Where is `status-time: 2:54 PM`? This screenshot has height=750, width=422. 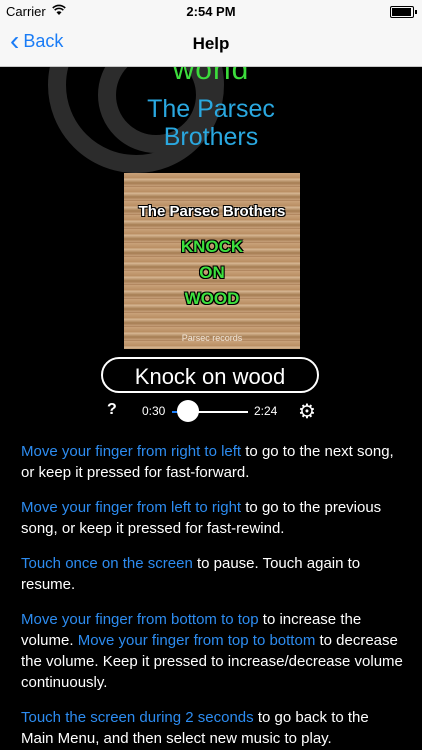 status-time: 2:54 PM is located at coordinates (211, 11).